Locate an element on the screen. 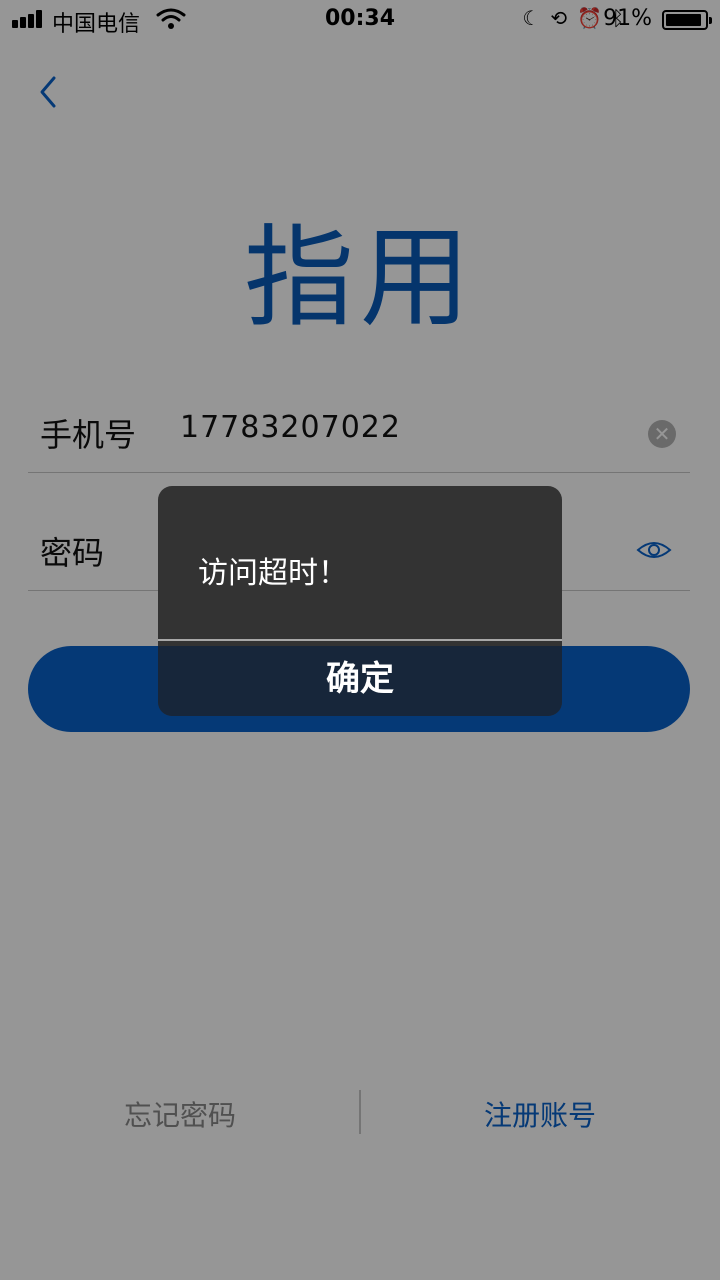  alert-dialog: 访问超时！ 确定 is located at coordinates (360, 601).